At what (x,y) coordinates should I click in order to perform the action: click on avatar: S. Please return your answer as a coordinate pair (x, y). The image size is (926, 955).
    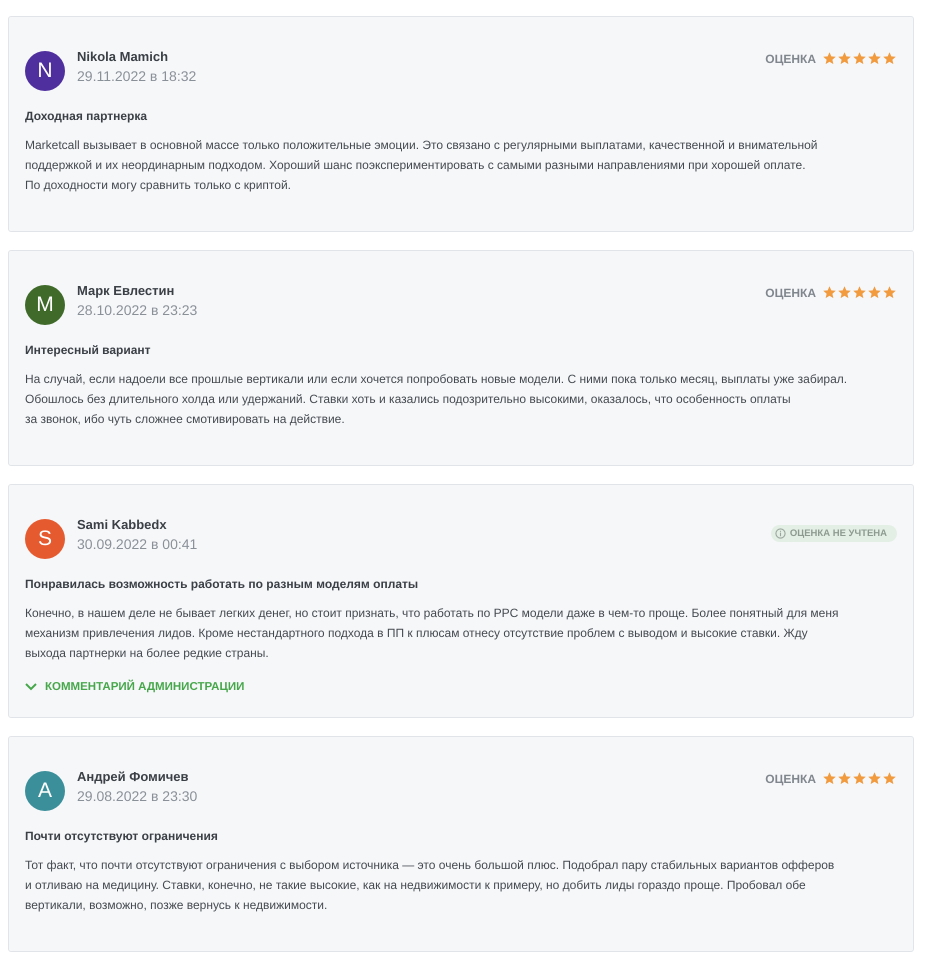
    Looking at the image, I should click on (45, 539).